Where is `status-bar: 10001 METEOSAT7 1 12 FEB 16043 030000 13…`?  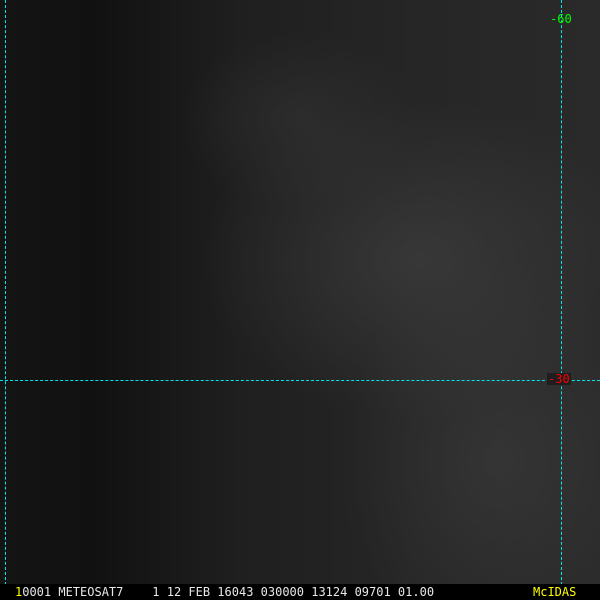 status-bar: 10001 METEOSAT7 1 12 FEB 16043 030000 13… is located at coordinates (300, 592).